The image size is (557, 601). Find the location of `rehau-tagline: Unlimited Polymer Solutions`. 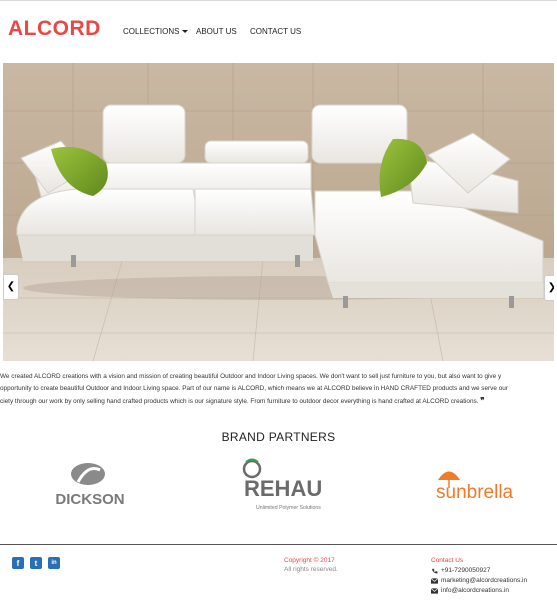

rehau-tagline: Unlimited Polymer Solutions is located at coordinates (288, 508).